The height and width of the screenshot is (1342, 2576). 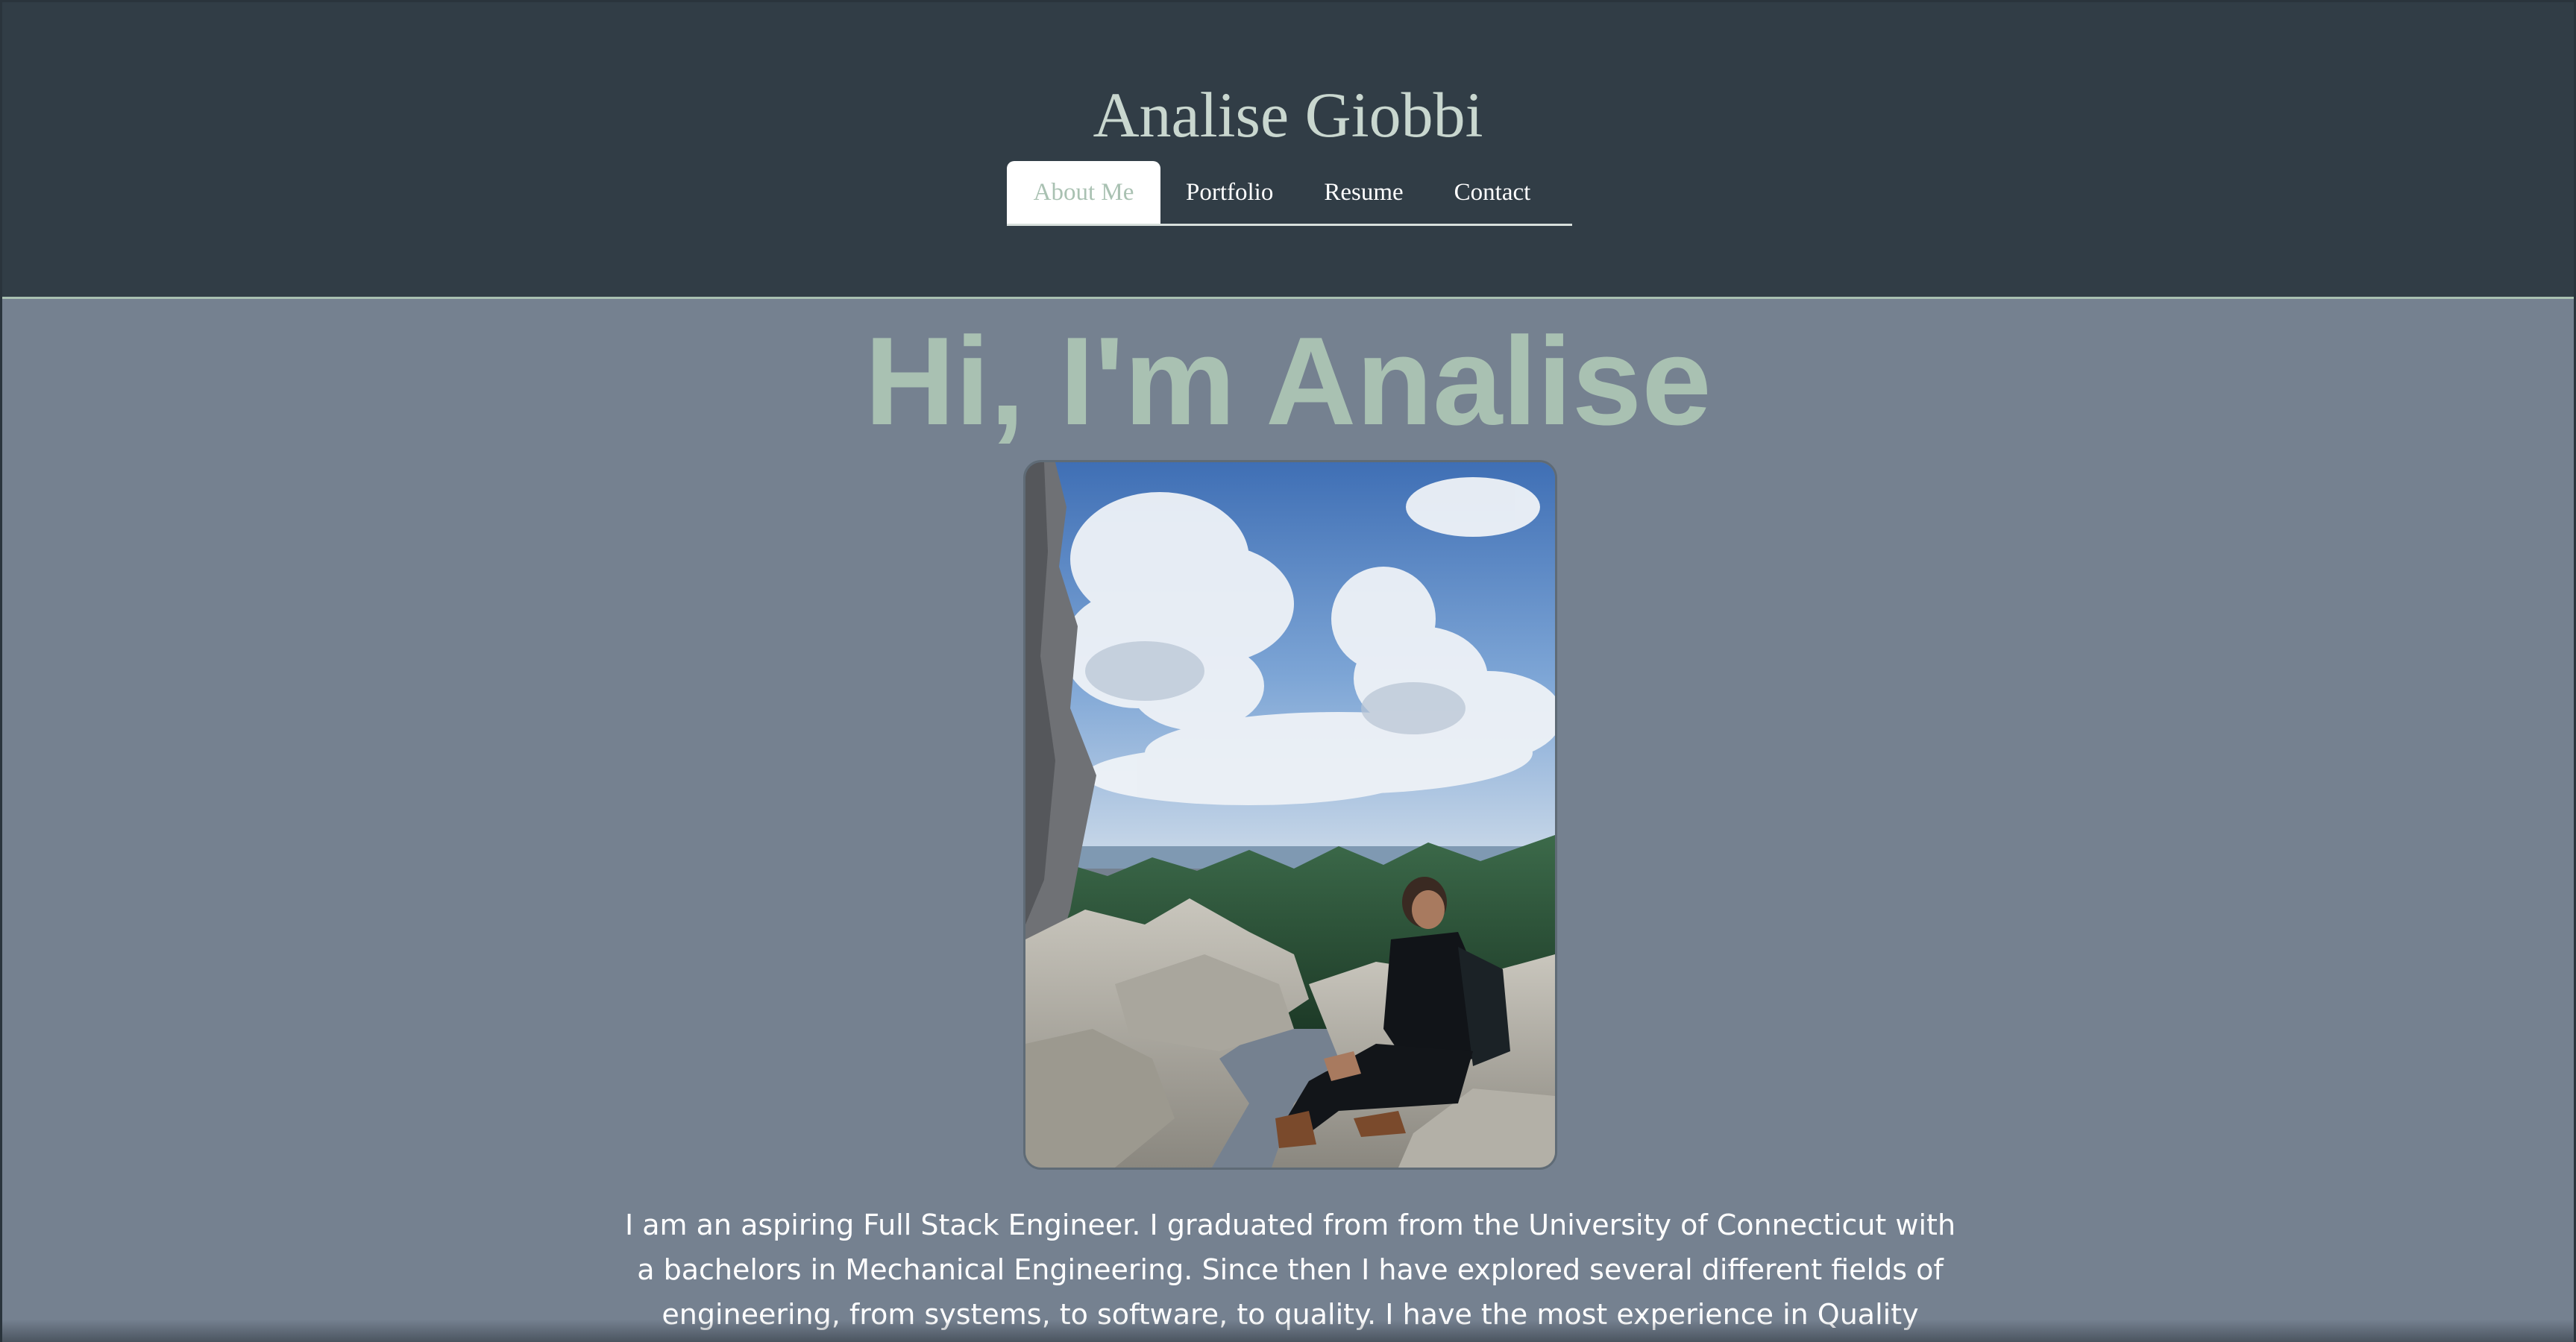 I want to click on main-nav: About Me Portfolio Resume Contact, so click(x=1289, y=193).